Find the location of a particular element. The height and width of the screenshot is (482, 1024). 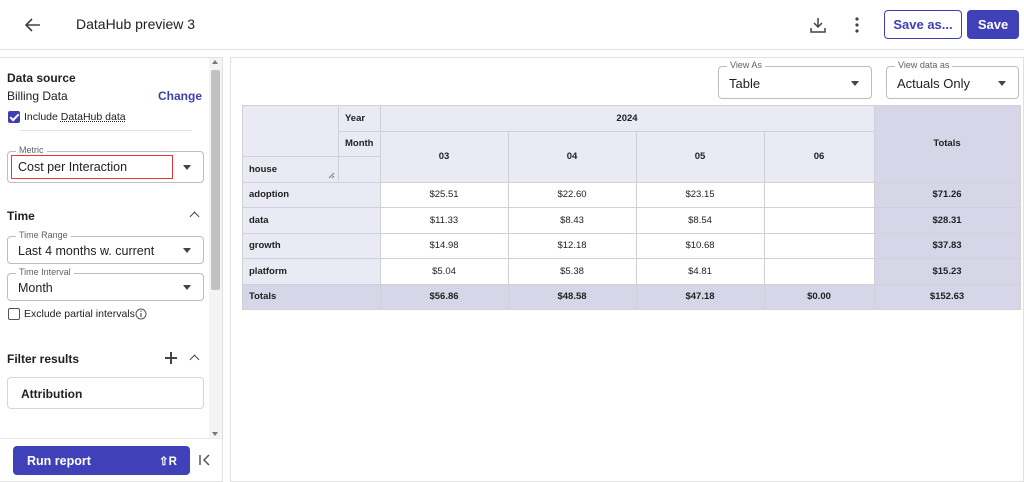

table-row: adoption $25.51 $22.60 $23.15 $71.26 is located at coordinates (631, 194).